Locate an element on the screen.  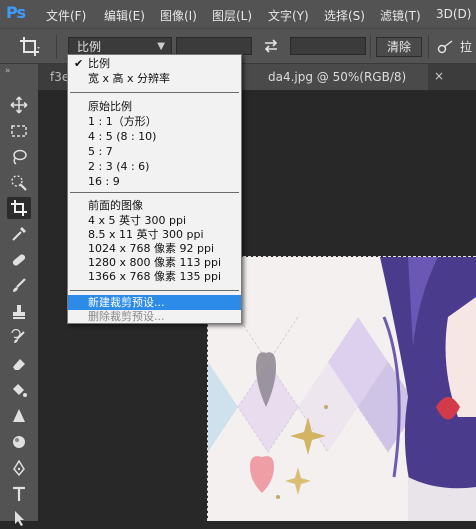
straighten-label: 拉 is located at coordinates (466, 46).